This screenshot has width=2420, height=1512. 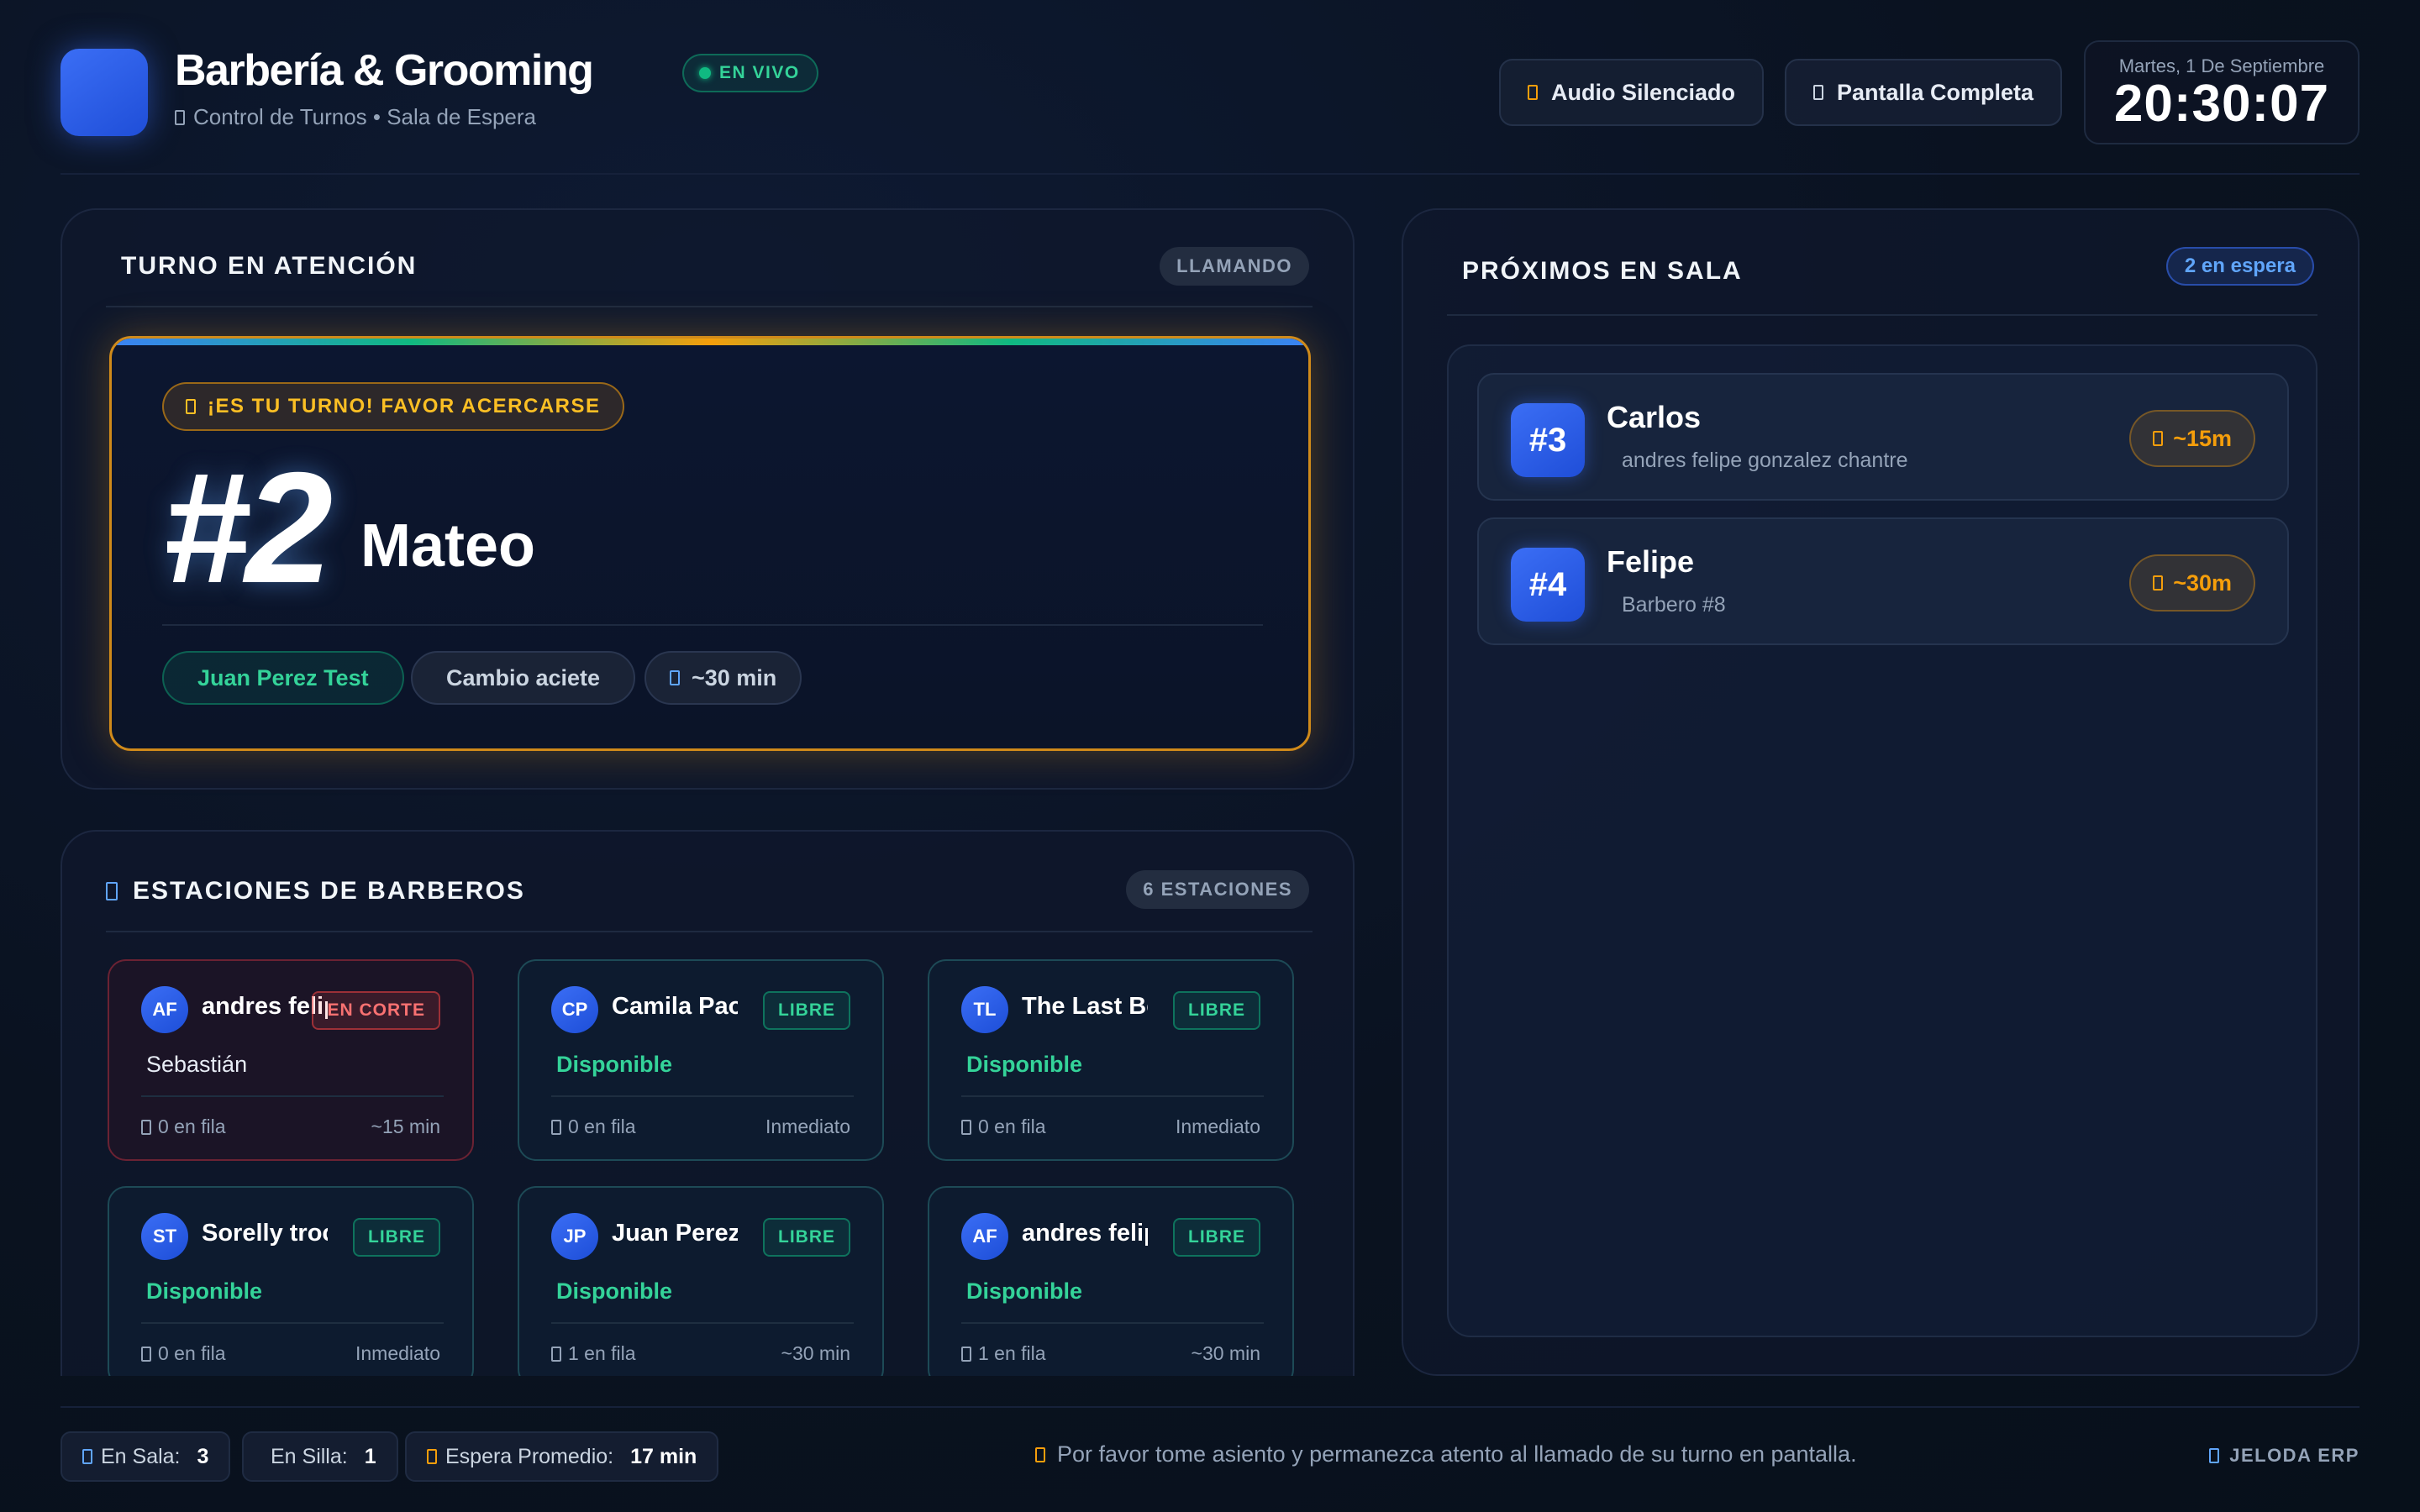 I want to click on live-label: EN VIVO, so click(x=759, y=72).